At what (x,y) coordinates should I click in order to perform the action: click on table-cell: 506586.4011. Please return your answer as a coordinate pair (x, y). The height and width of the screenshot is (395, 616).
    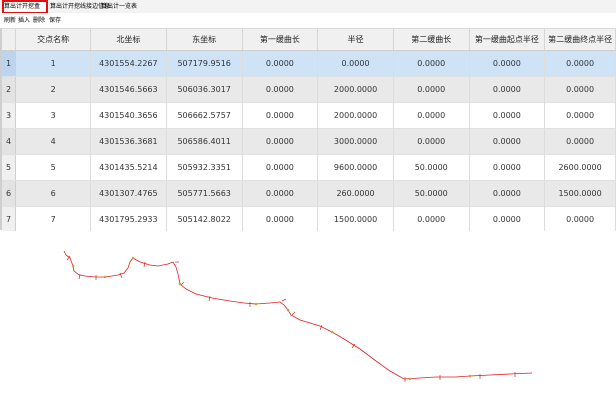
    Looking at the image, I should click on (204, 141).